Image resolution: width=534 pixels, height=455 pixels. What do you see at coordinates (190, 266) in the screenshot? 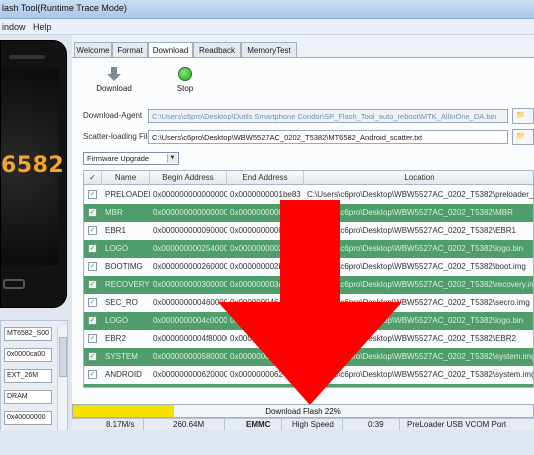
I see `row-begin: 0x0000000002600000` at bounding box center [190, 266].